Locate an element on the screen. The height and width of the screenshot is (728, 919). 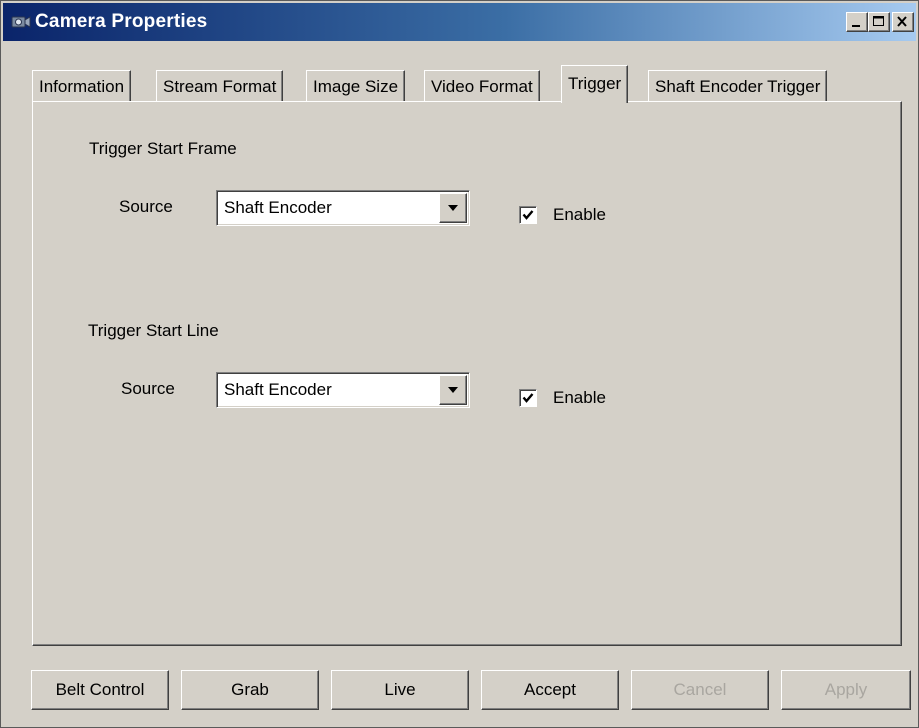
title-bar: Camera Properties is located at coordinates (459, 22).